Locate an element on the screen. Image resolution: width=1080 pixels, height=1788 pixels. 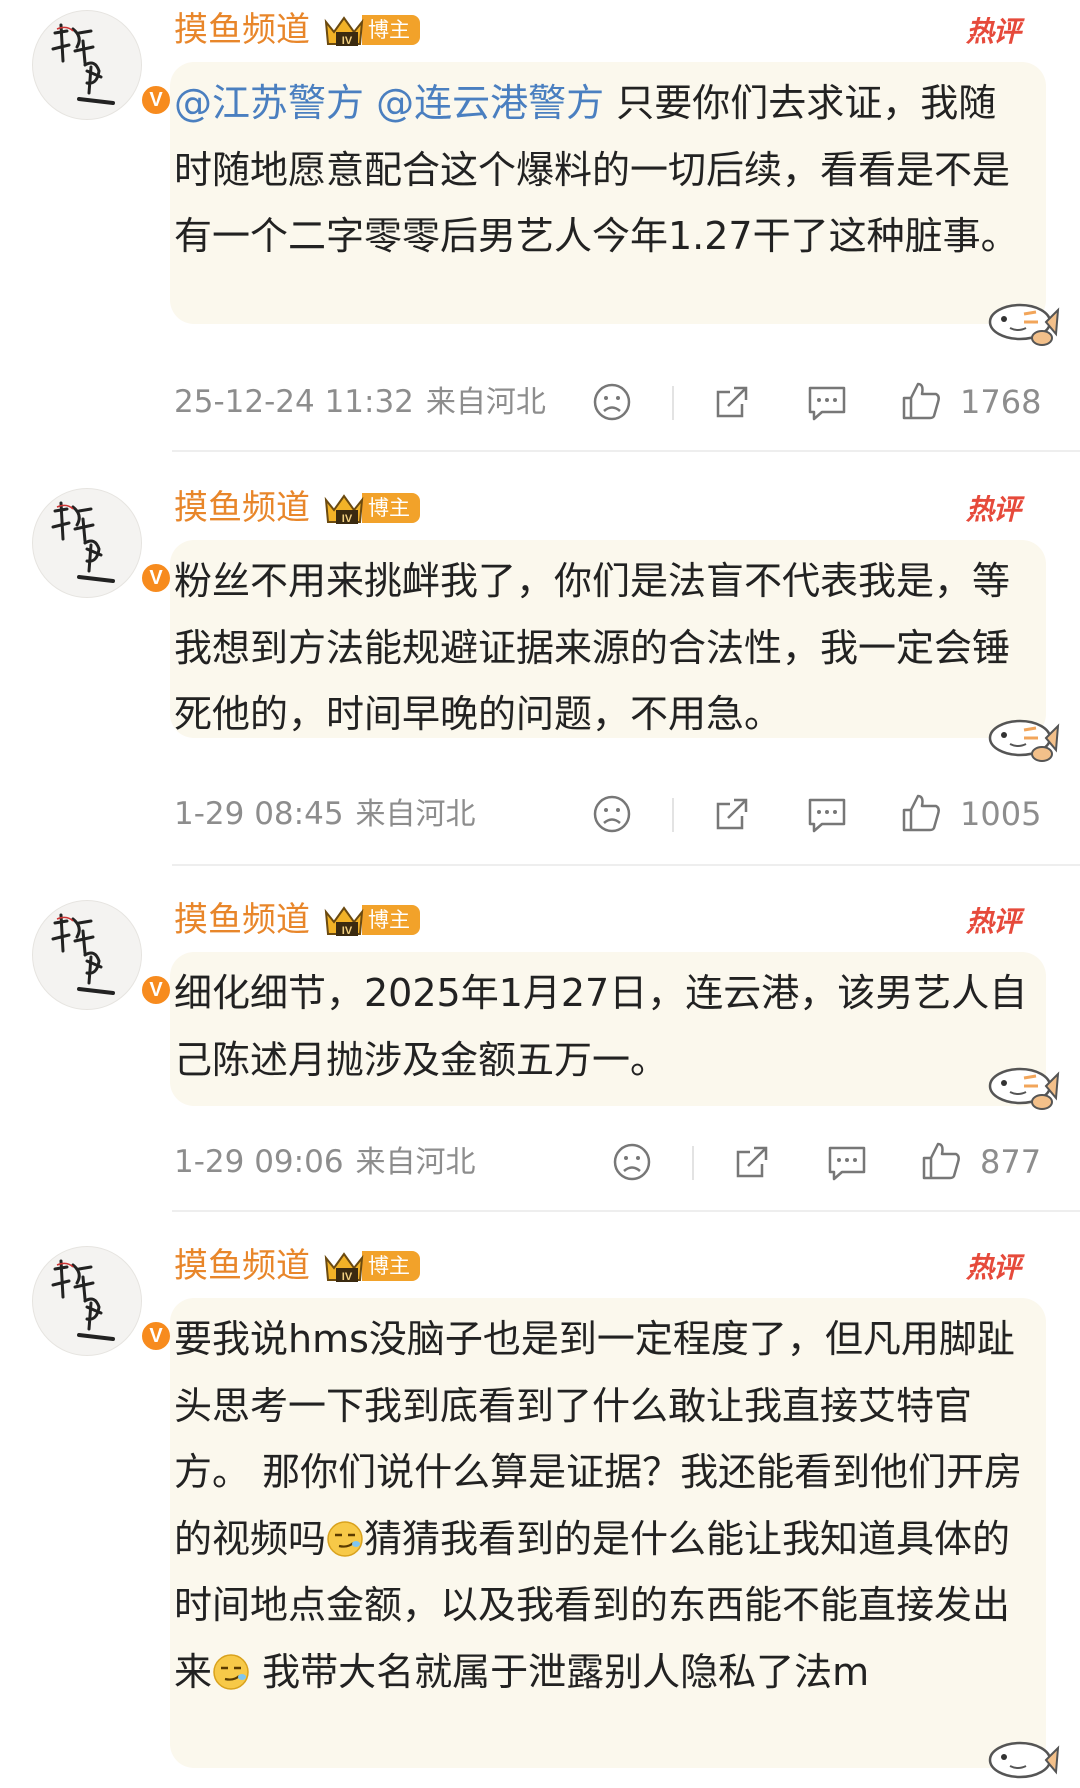
comment-meta: 25-12-24 11:32 来自河北 is located at coordinates (360, 402).